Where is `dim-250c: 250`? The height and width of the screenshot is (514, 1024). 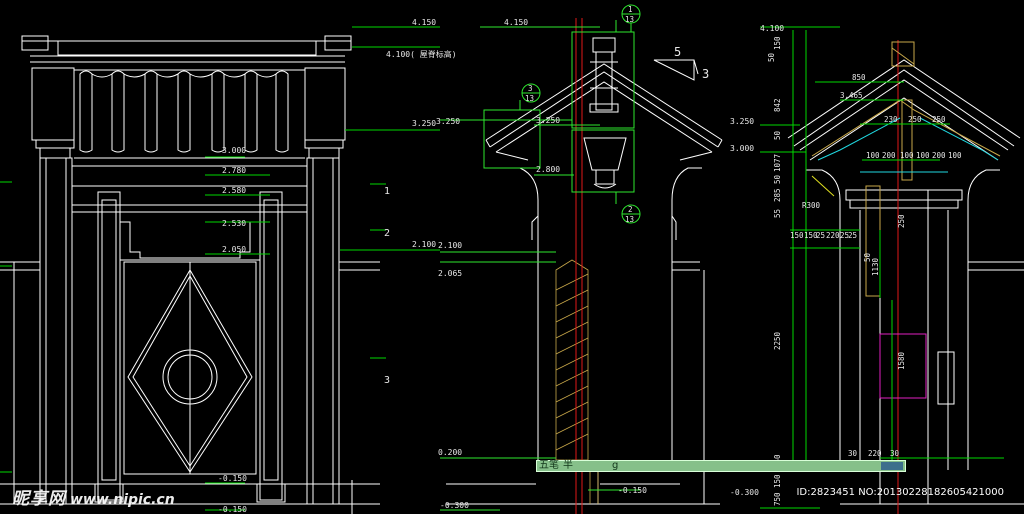 dim-250c: 250 is located at coordinates (901, 221).